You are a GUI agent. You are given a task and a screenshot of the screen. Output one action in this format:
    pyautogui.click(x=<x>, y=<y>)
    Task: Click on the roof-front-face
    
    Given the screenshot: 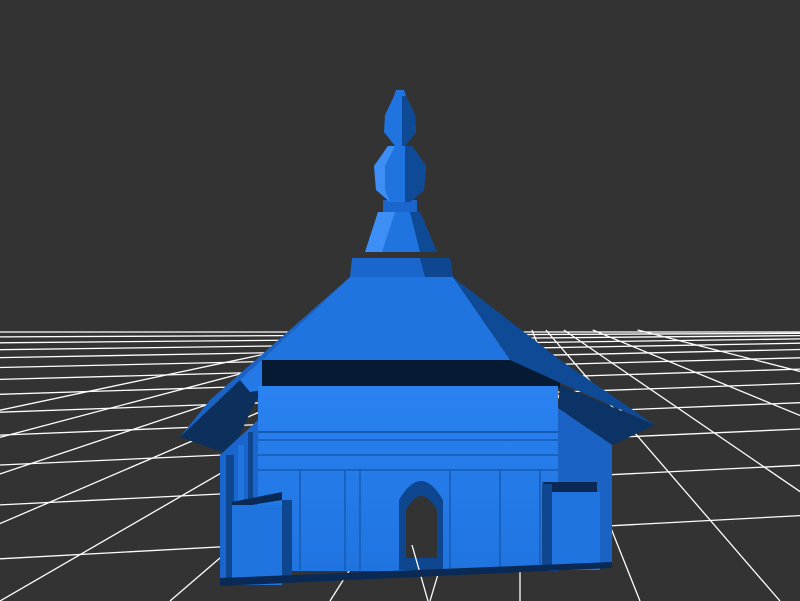 What is the action you would take?
    pyautogui.click(x=386, y=318)
    